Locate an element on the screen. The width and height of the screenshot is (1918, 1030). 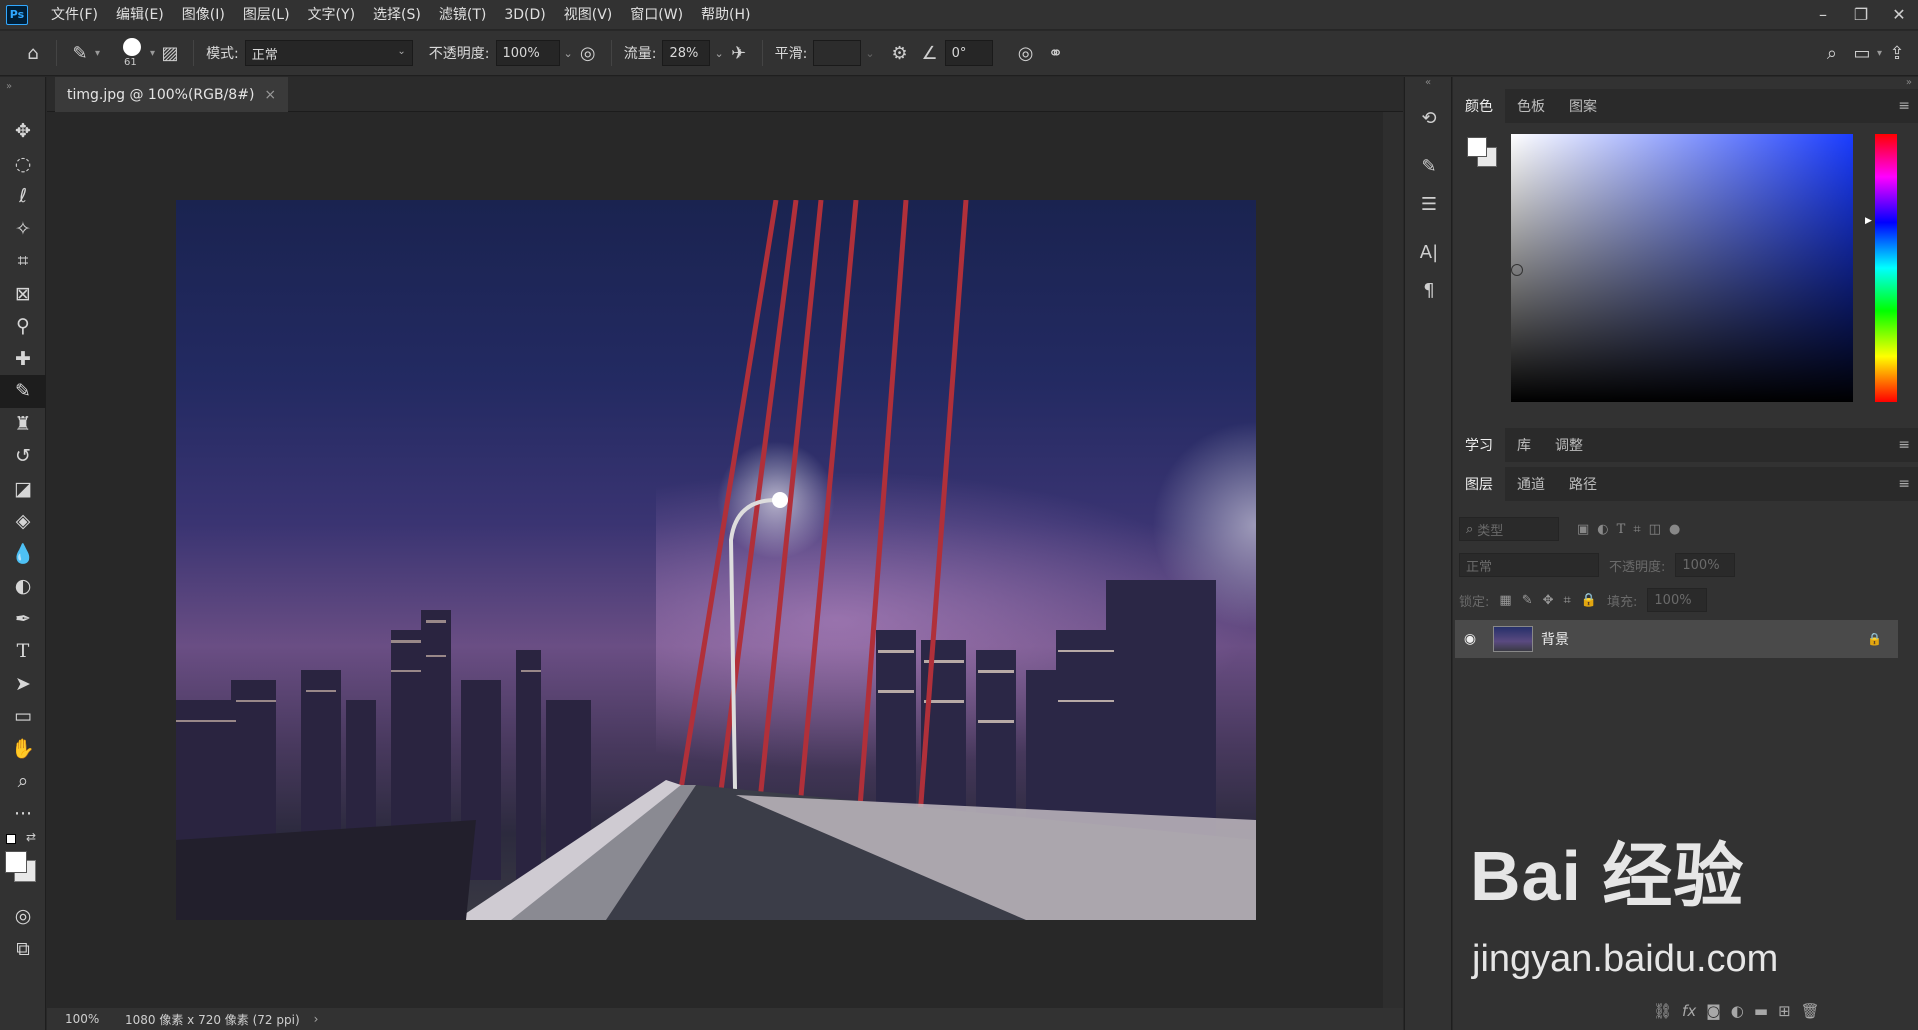
vertical-scrollbar is located at coordinates (1393, 560).